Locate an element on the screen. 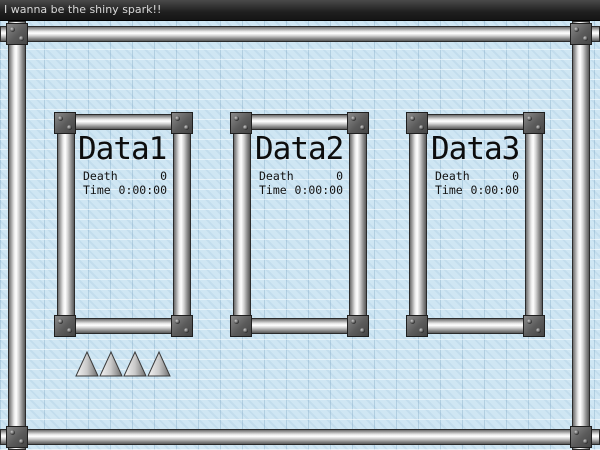  frame-left-pipe is located at coordinates (17, 235).